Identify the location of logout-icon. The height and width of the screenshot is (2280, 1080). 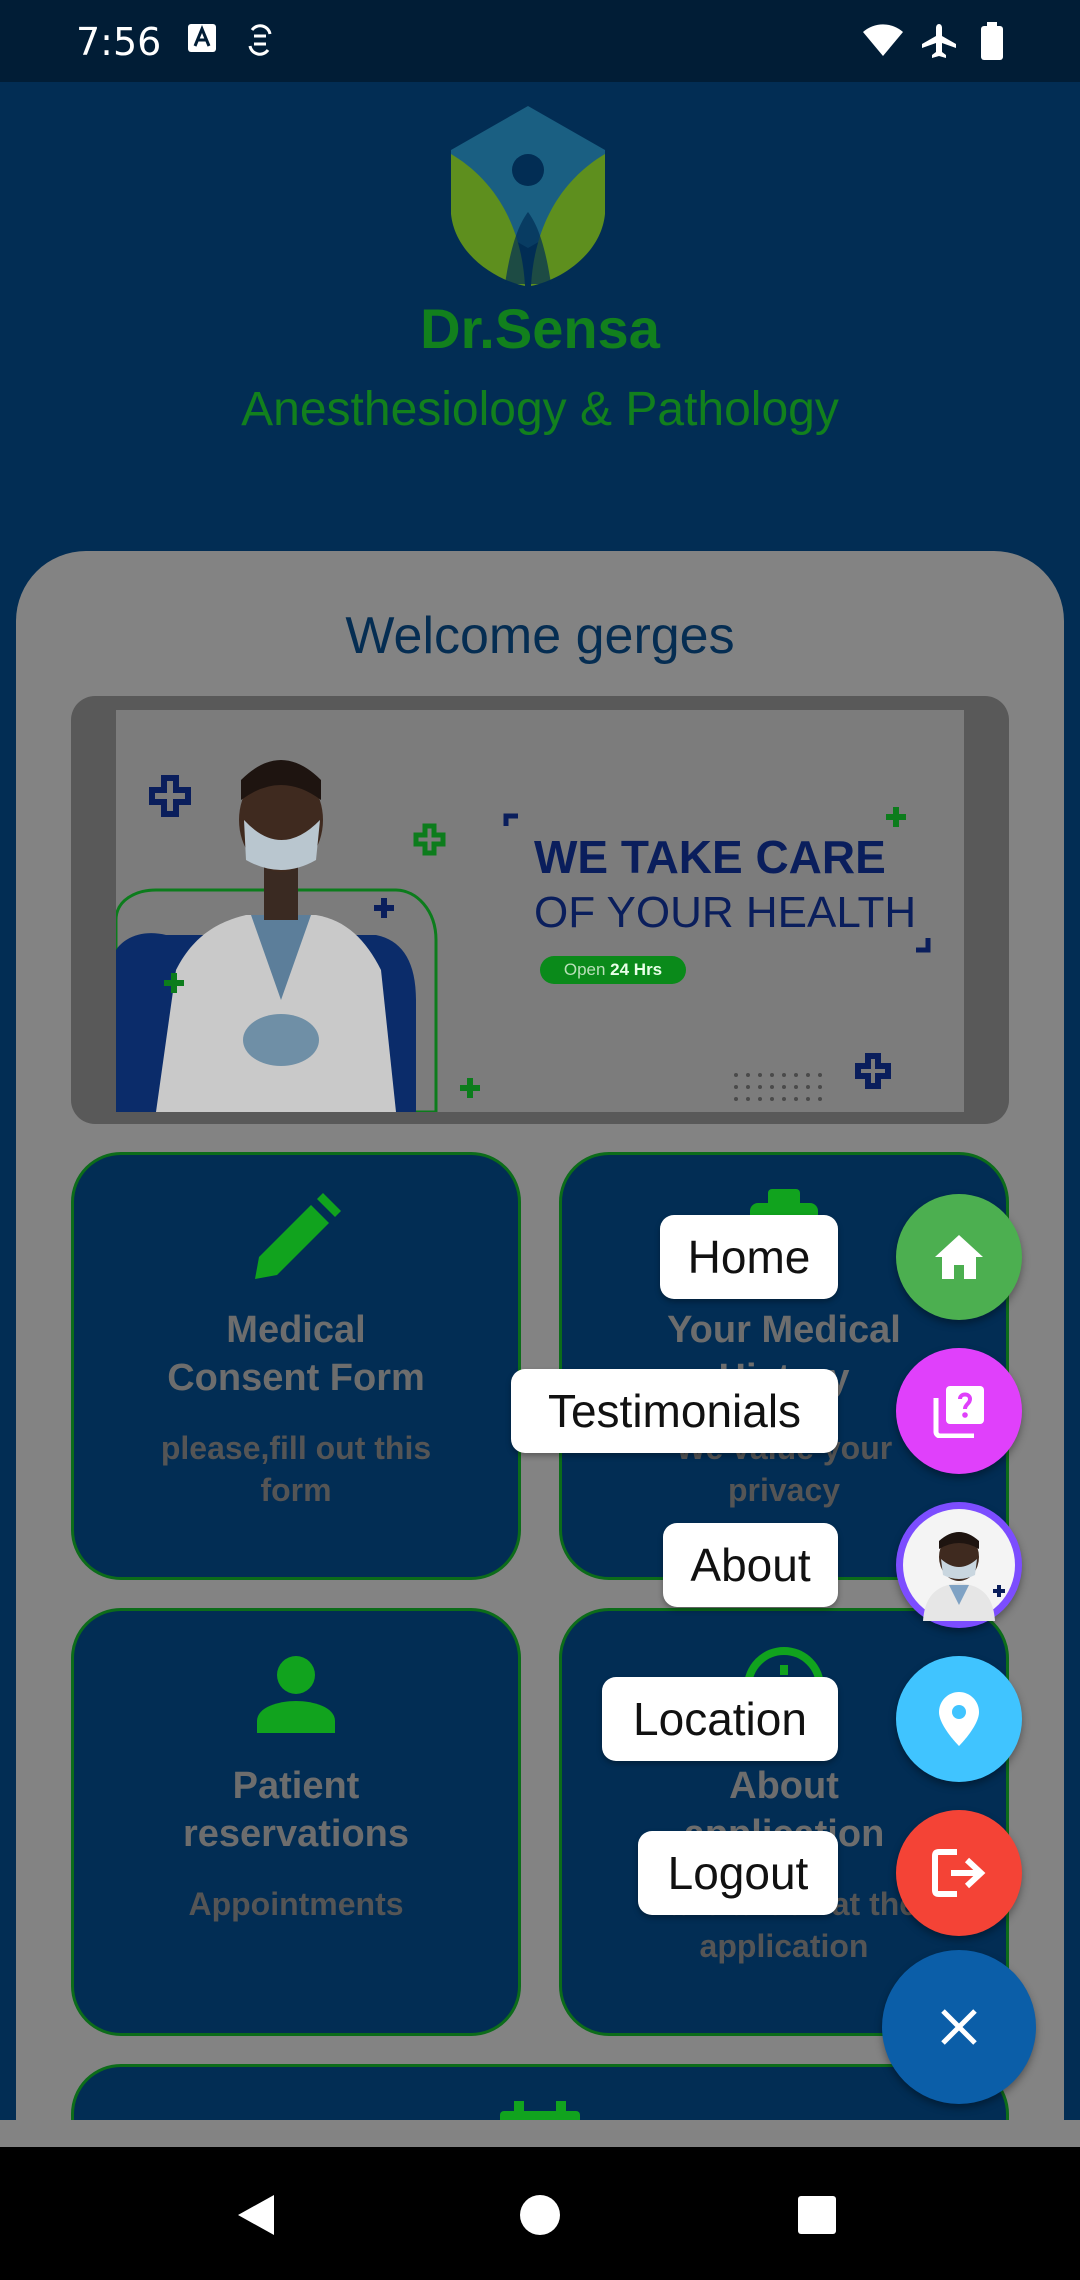
(959, 1873).